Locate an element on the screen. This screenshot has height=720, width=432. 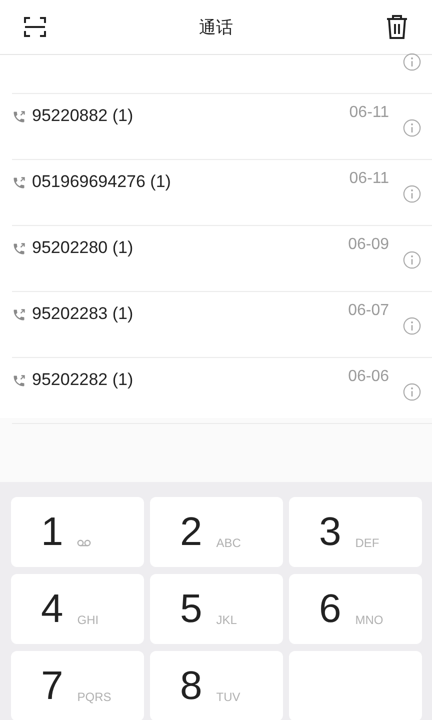
dial-key: 6 MNO is located at coordinates (355, 609).